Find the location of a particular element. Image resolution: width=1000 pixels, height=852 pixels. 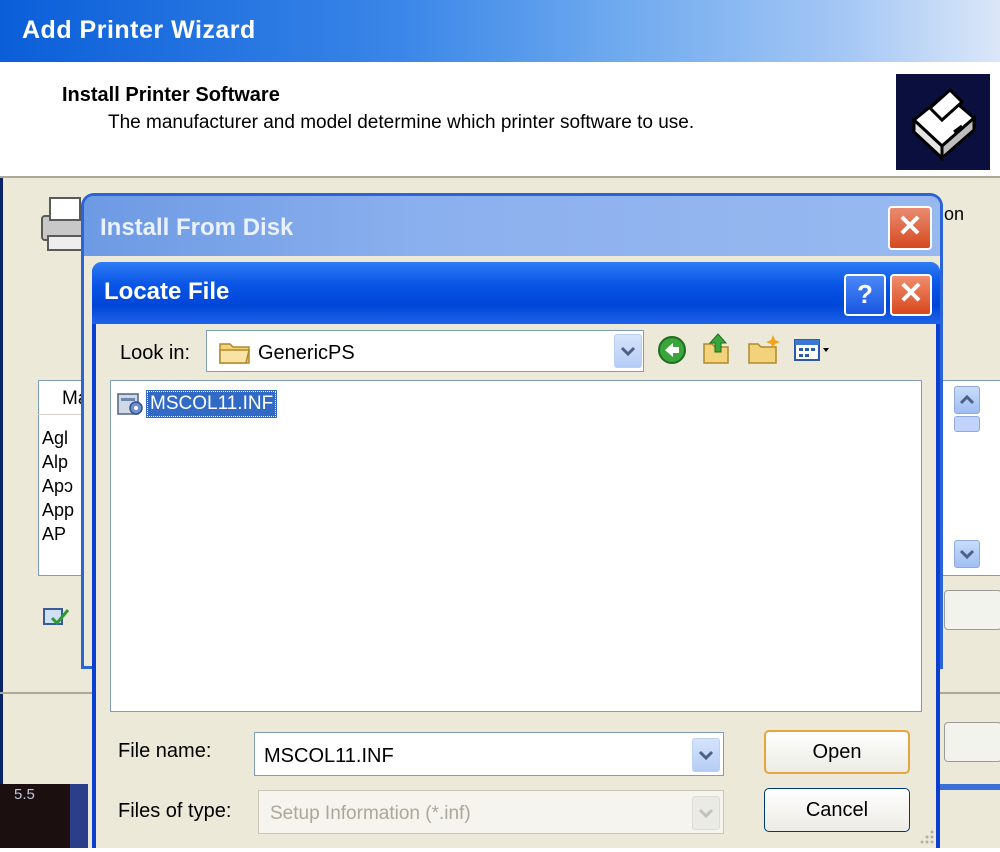

open-button: Open is located at coordinates (837, 752).